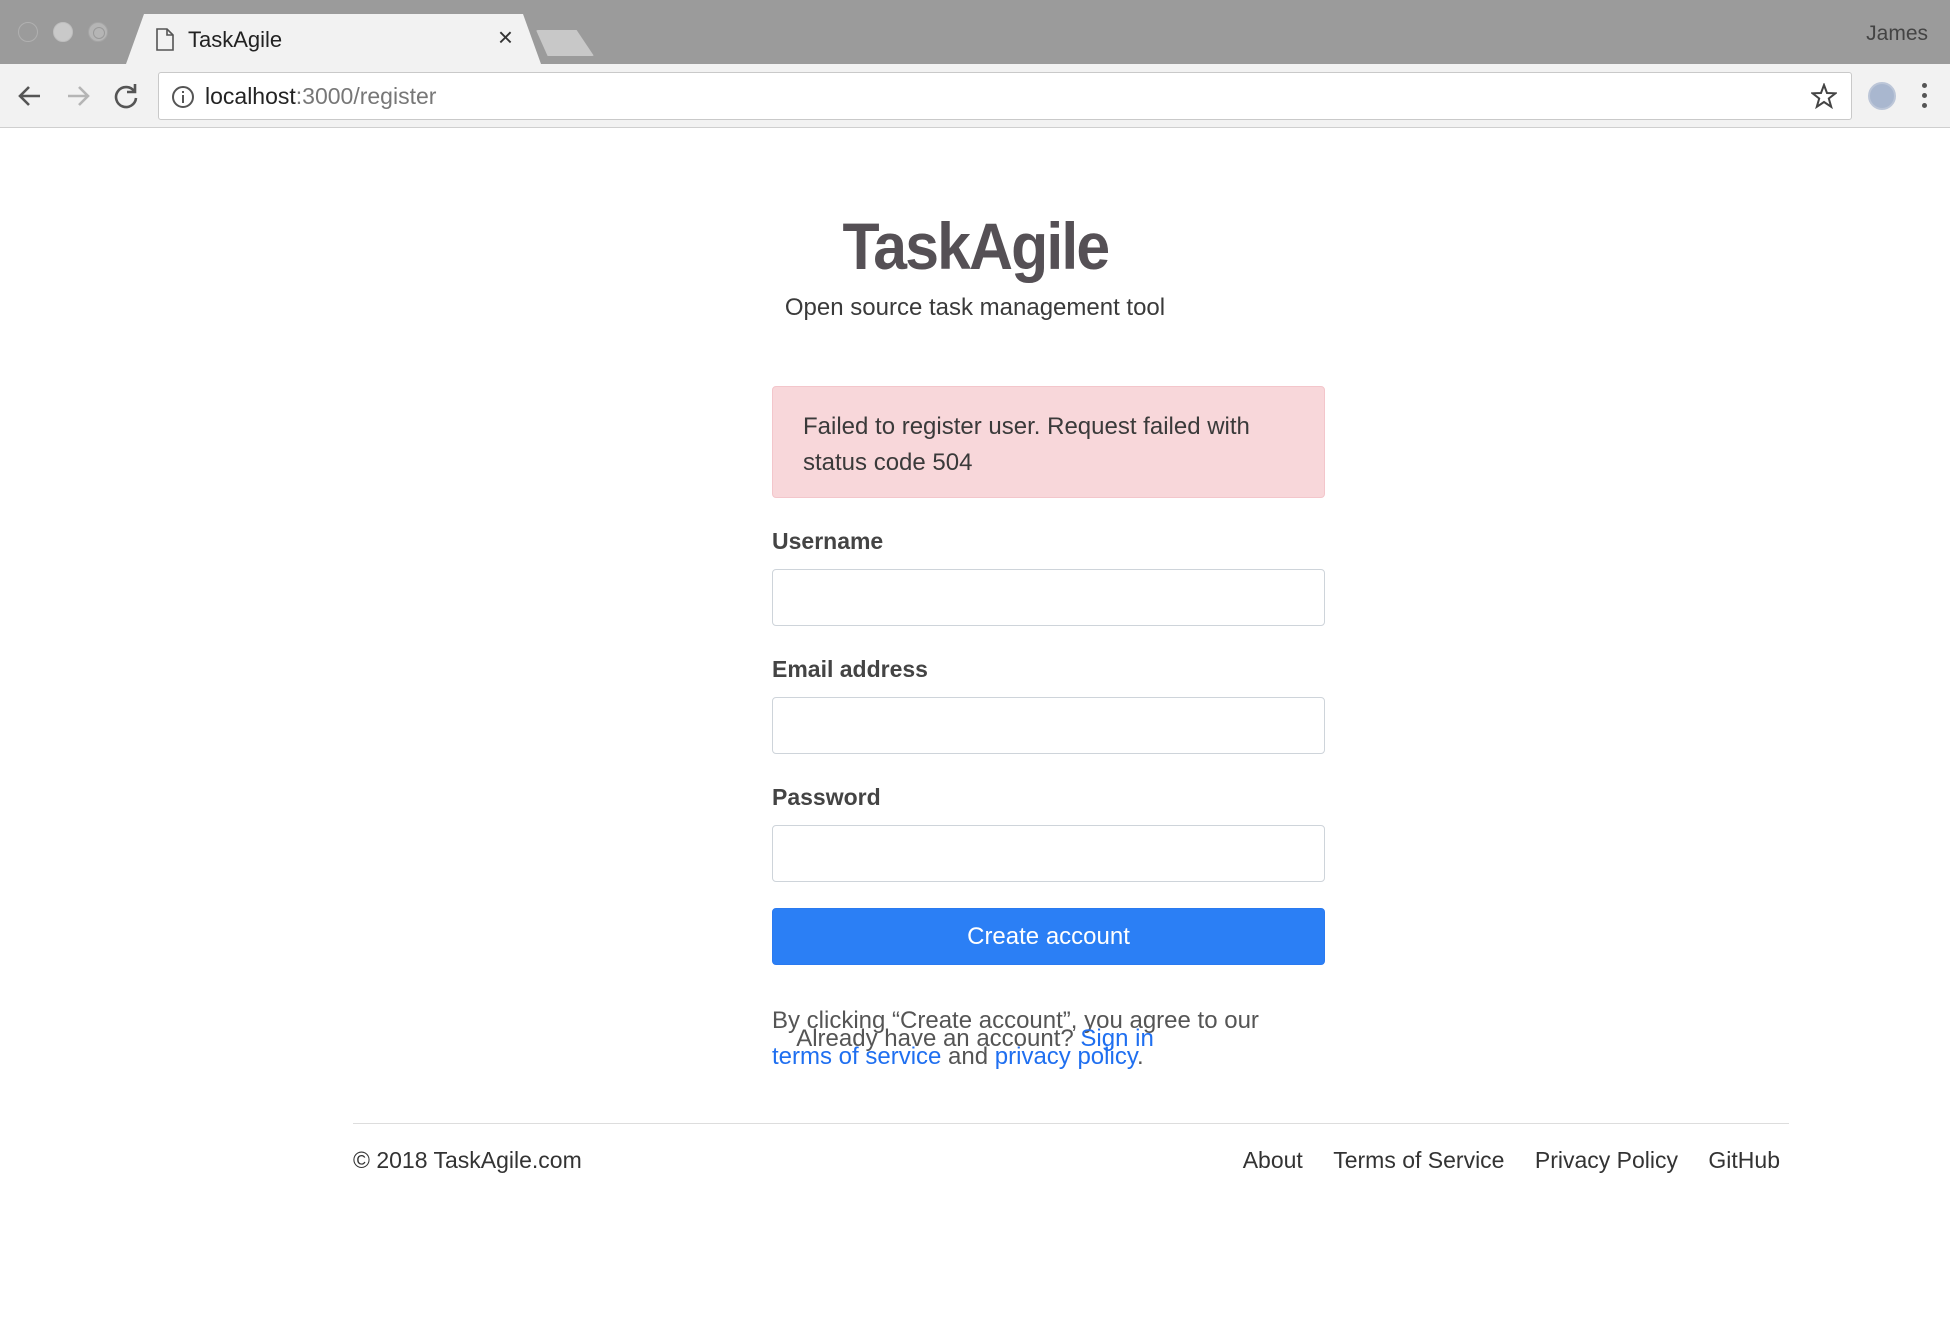 Image resolution: width=1950 pixels, height=1333 pixels. What do you see at coordinates (826, 797) in the screenshot?
I see `password-label: Password` at bounding box center [826, 797].